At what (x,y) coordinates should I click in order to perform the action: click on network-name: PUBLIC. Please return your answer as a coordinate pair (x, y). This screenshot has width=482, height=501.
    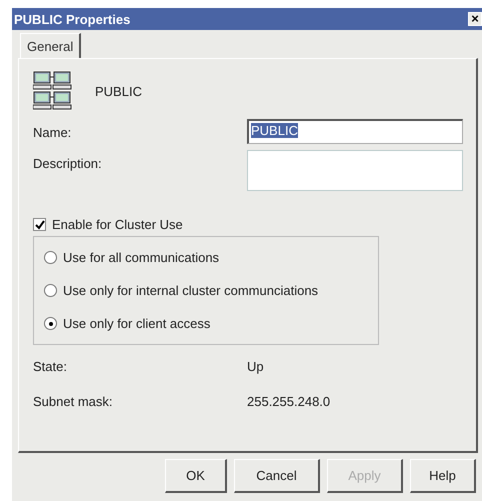
    Looking at the image, I should click on (118, 91).